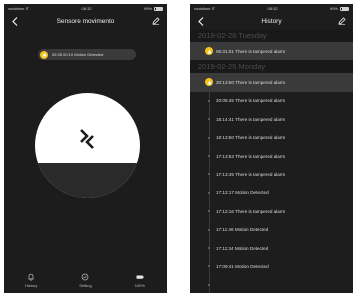 The width and height of the screenshot is (355, 297). I want to click on history-entry: 17:13:45 There is tampered alarm, so click(271, 174).